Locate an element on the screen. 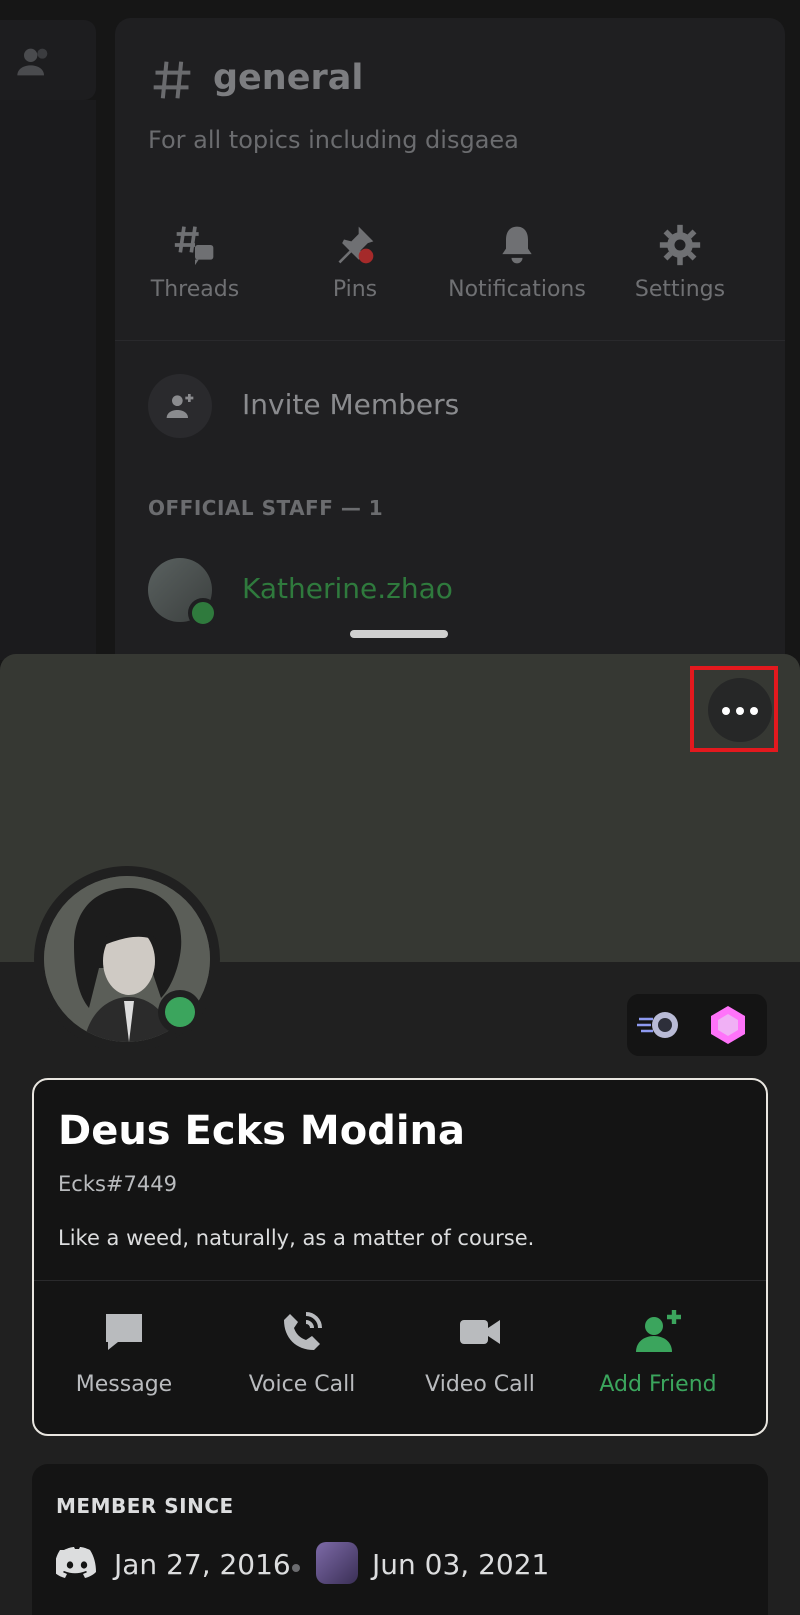 This screenshot has width=800, height=1615. video-call-icon is located at coordinates (480, 1332).